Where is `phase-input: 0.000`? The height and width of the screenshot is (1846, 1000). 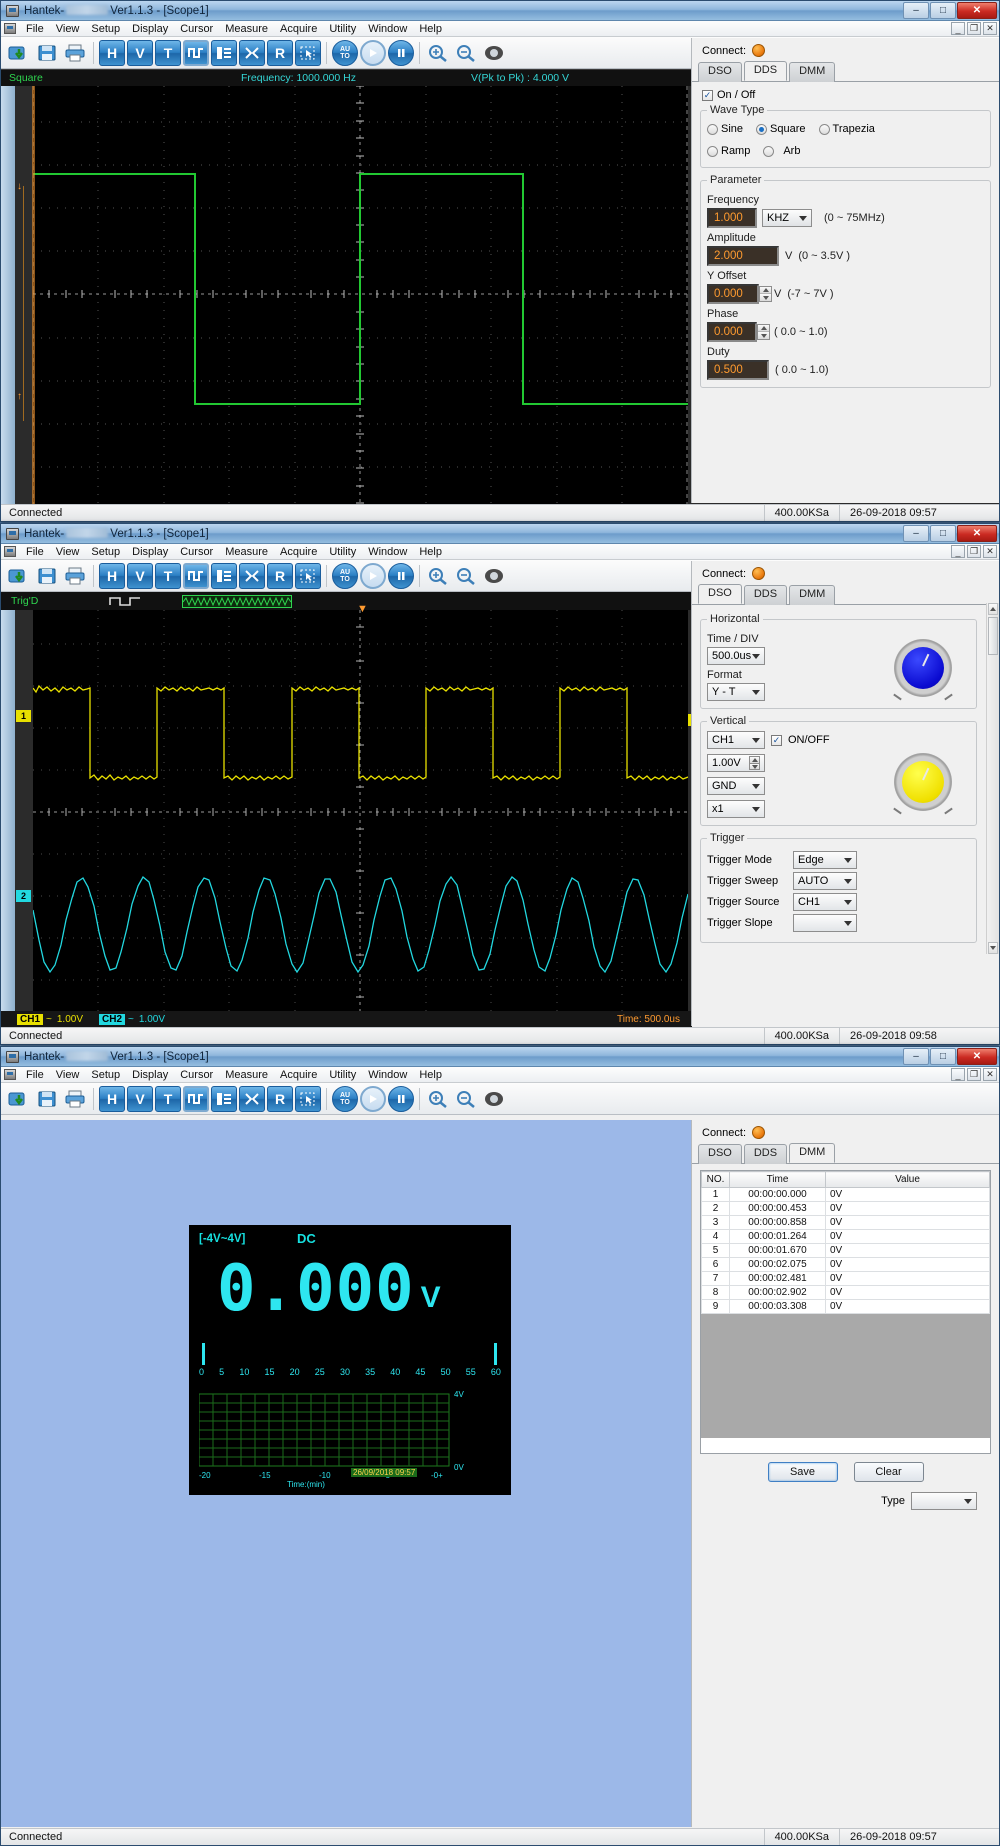
phase-input: 0.000 is located at coordinates (732, 332).